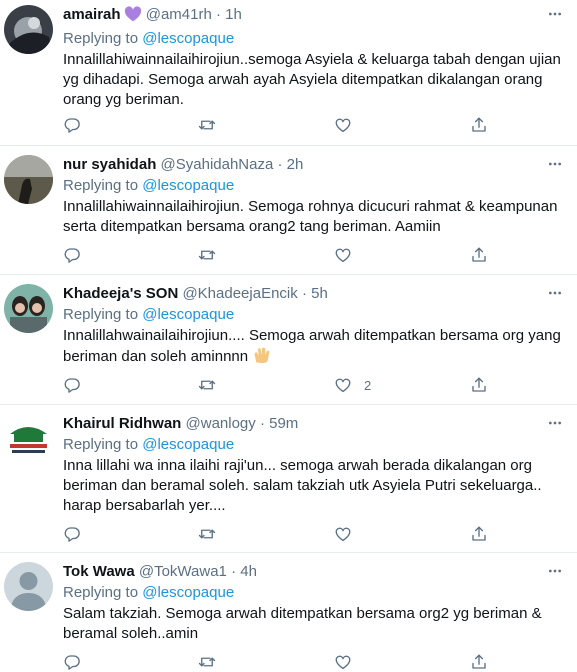  Describe the element at coordinates (233, 14) in the screenshot. I see `timestamp: 1h` at that location.